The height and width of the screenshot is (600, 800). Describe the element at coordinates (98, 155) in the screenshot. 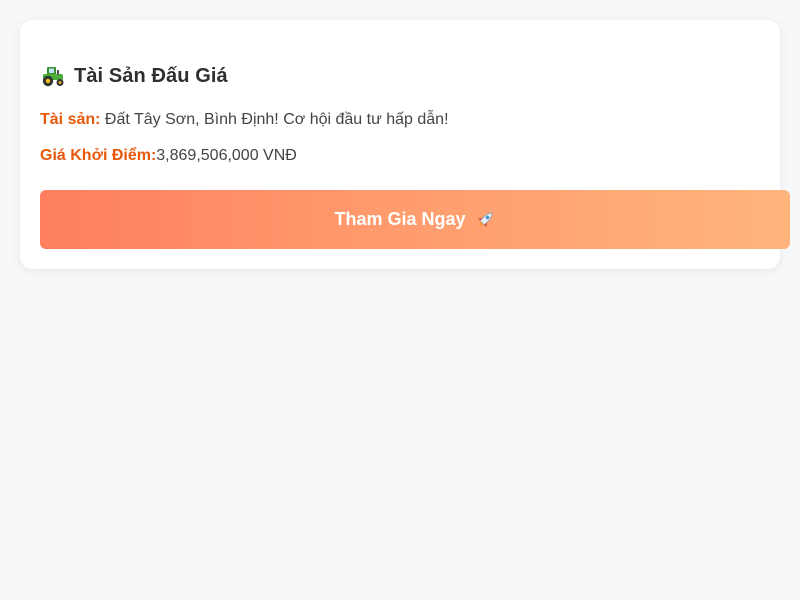

I see `starting-price-label: Giá Khởi Điểm:` at that location.